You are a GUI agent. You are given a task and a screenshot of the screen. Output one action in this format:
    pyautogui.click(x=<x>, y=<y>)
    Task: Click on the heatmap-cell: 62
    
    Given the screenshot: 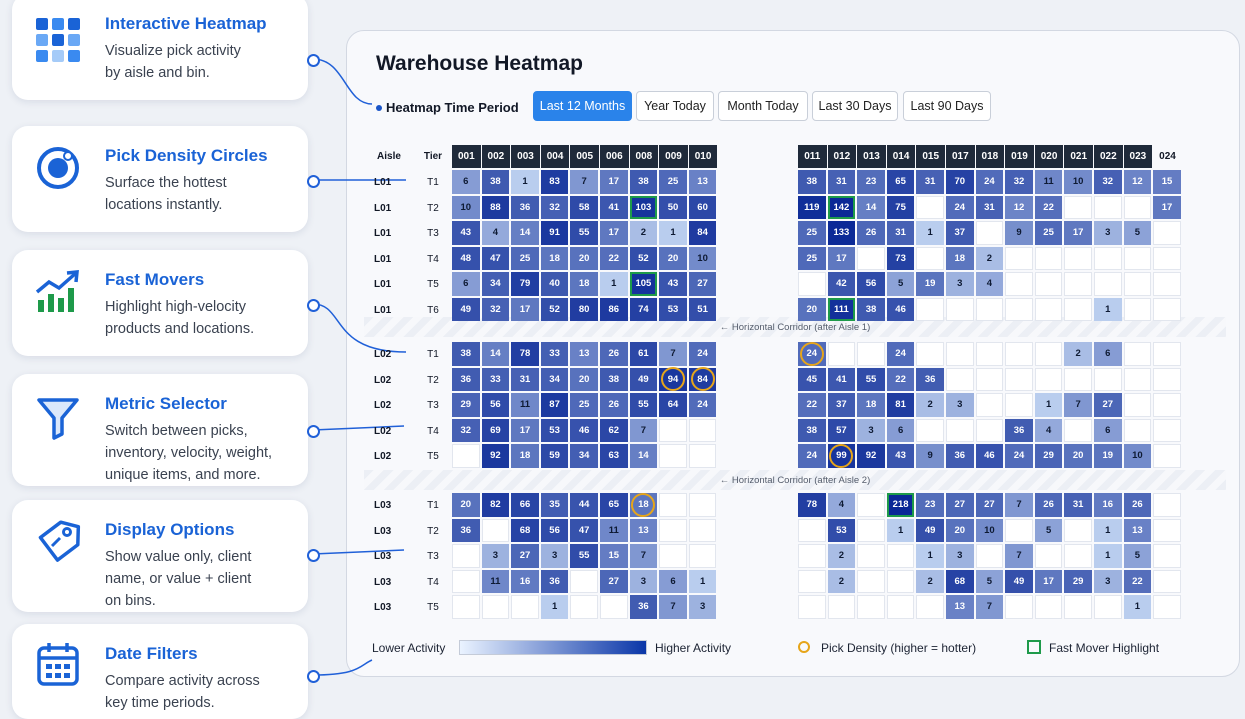 What is the action you would take?
    pyautogui.click(x=614, y=430)
    